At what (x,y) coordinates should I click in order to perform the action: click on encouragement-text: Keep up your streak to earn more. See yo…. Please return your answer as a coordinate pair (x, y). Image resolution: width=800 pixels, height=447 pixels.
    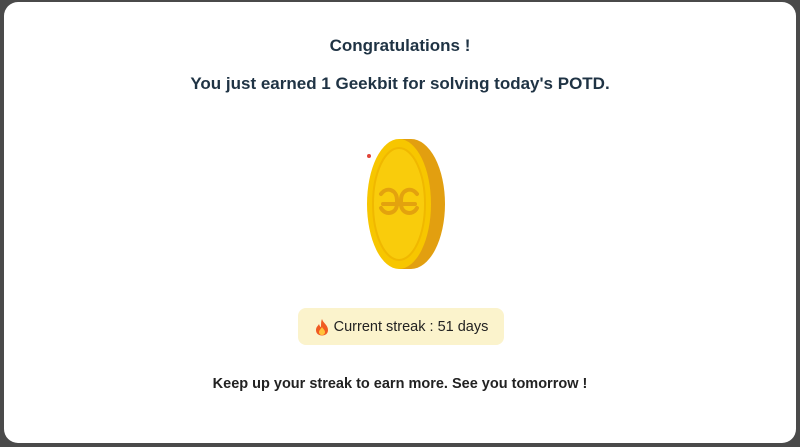
    Looking at the image, I should click on (400, 384).